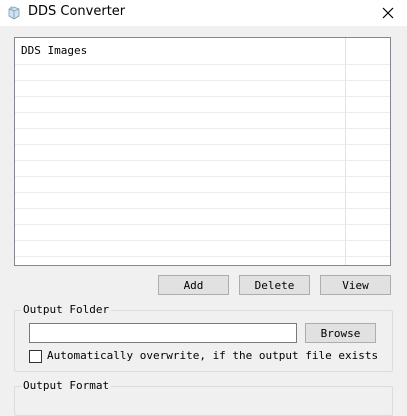 Image resolution: width=407 pixels, height=416 pixels. I want to click on add-button: Add, so click(193, 285).